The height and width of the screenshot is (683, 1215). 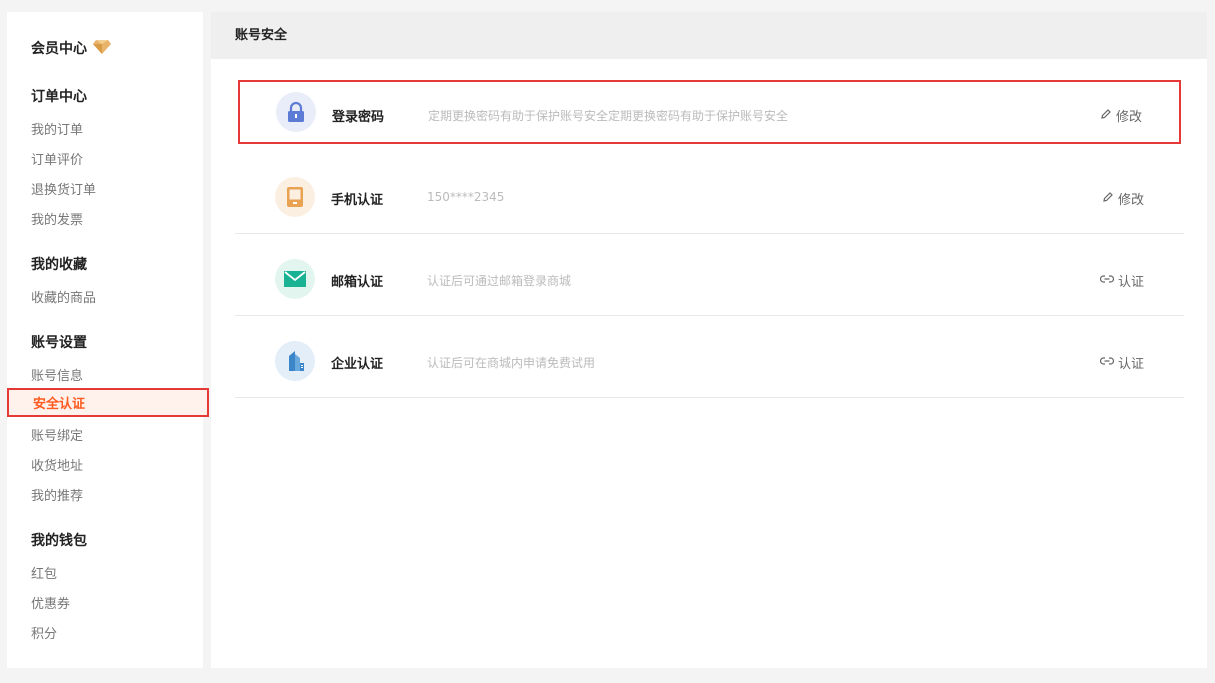 What do you see at coordinates (108, 402) in the screenshot?
I see `sidebar-item-security: 安全认证` at bounding box center [108, 402].